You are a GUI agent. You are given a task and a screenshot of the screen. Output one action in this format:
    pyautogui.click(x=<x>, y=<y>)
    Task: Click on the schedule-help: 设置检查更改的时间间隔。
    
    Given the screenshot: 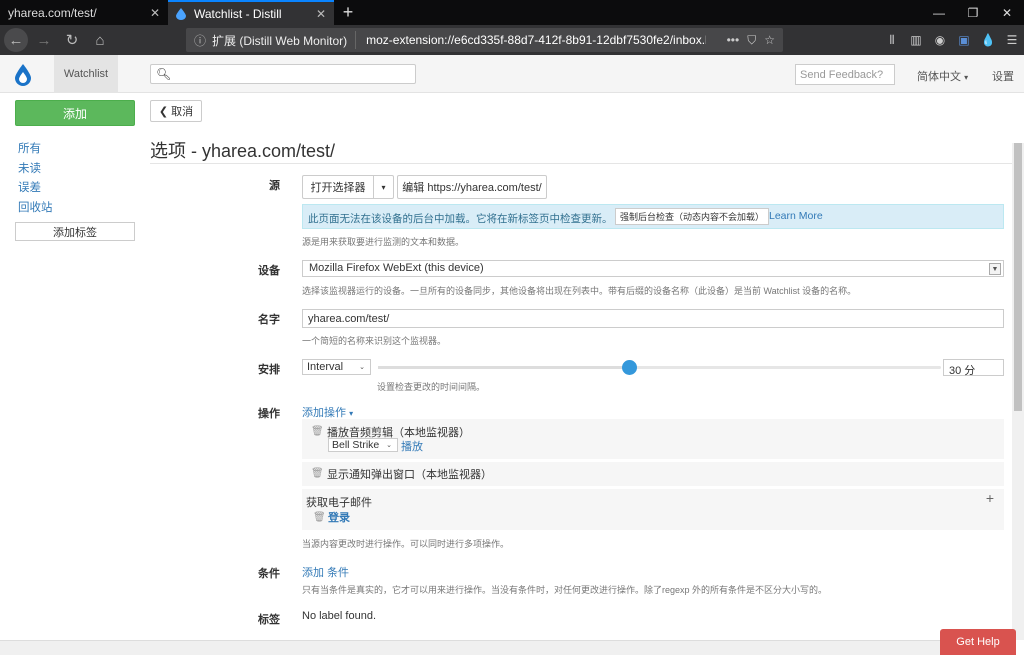 What is the action you would take?
    pyautogui.click(x=431, y=387)
    